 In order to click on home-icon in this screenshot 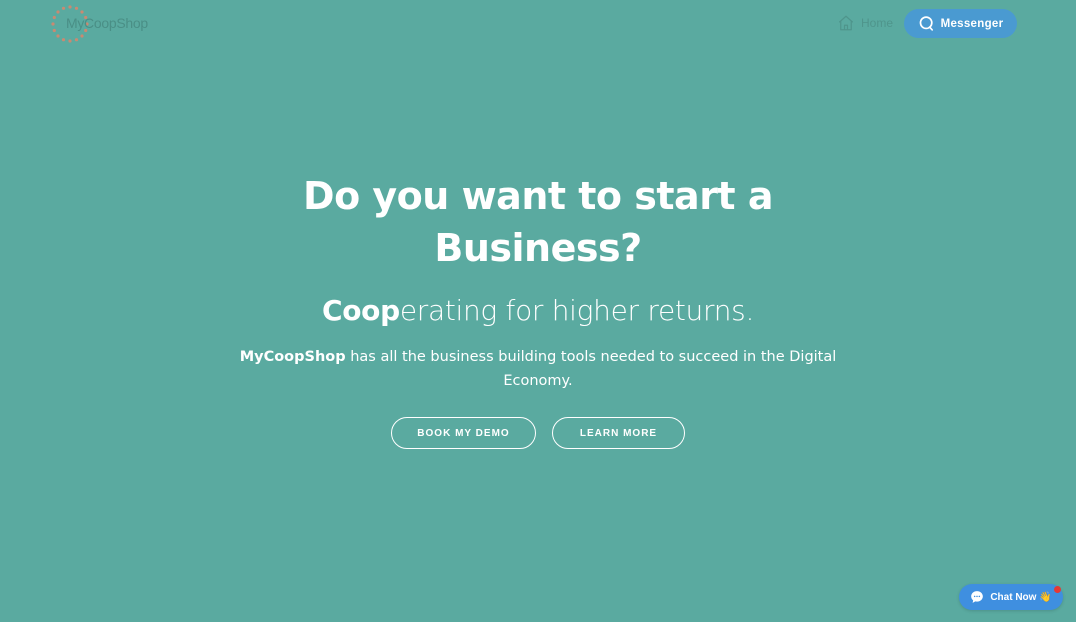, I will do `click(846, 23)`.